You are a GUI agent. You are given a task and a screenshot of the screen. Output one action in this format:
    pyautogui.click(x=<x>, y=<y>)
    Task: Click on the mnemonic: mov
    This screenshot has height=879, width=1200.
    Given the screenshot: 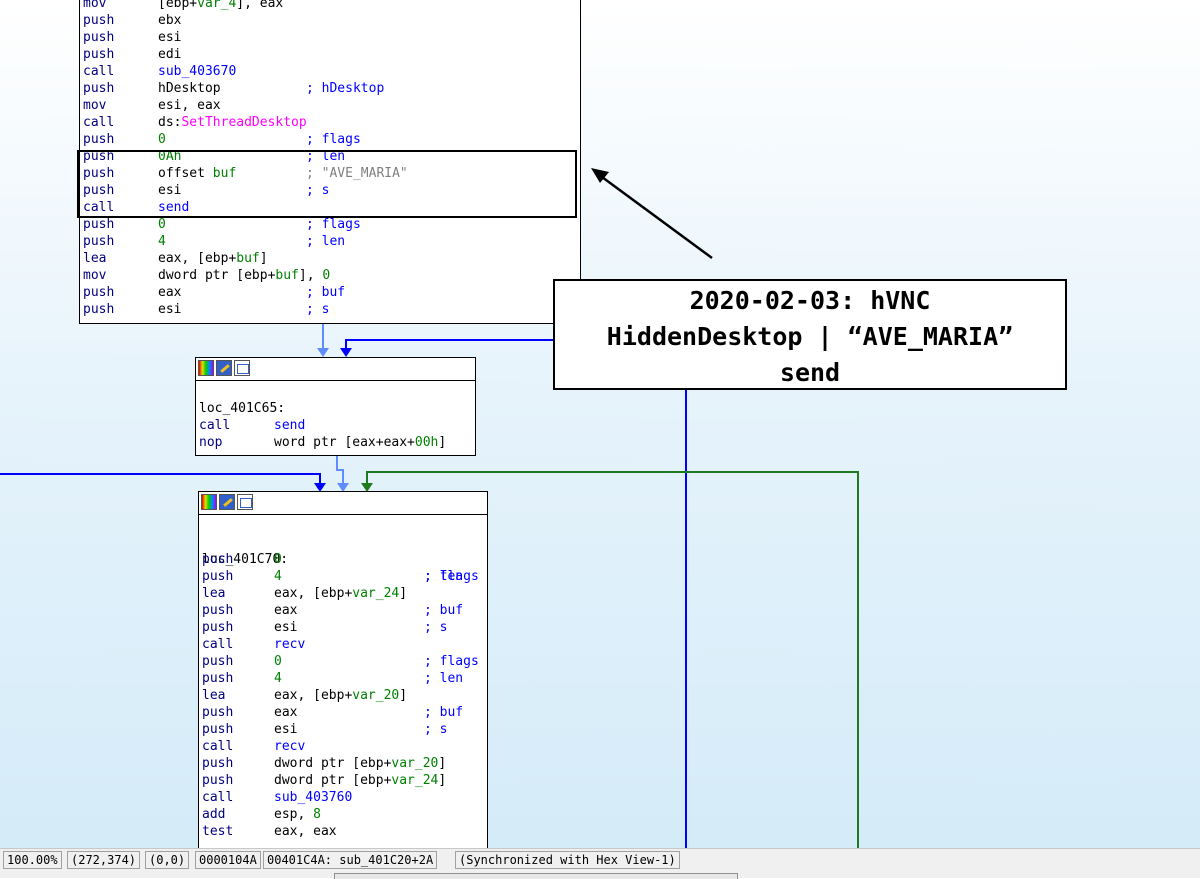 What is the action you would take?
    pyautogui.click(x=95, y=105)
    